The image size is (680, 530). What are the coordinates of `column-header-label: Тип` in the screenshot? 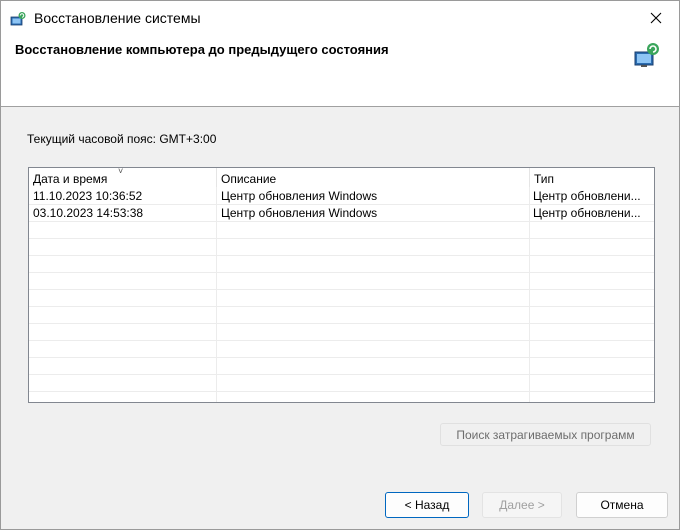 It's located at (544, 179).